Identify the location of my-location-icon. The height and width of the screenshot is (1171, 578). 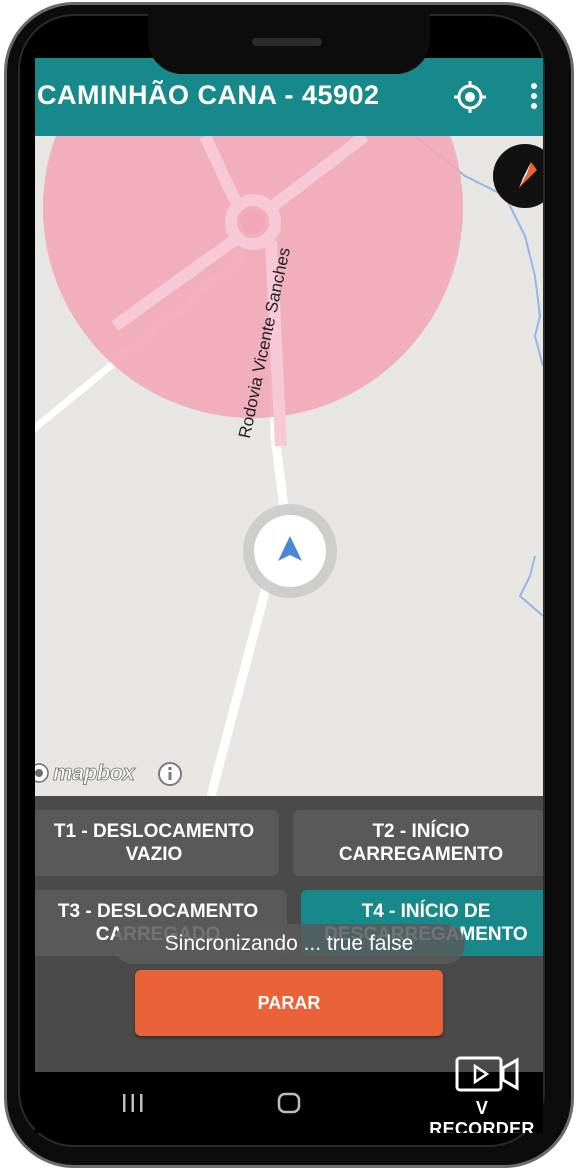
(470, 97).